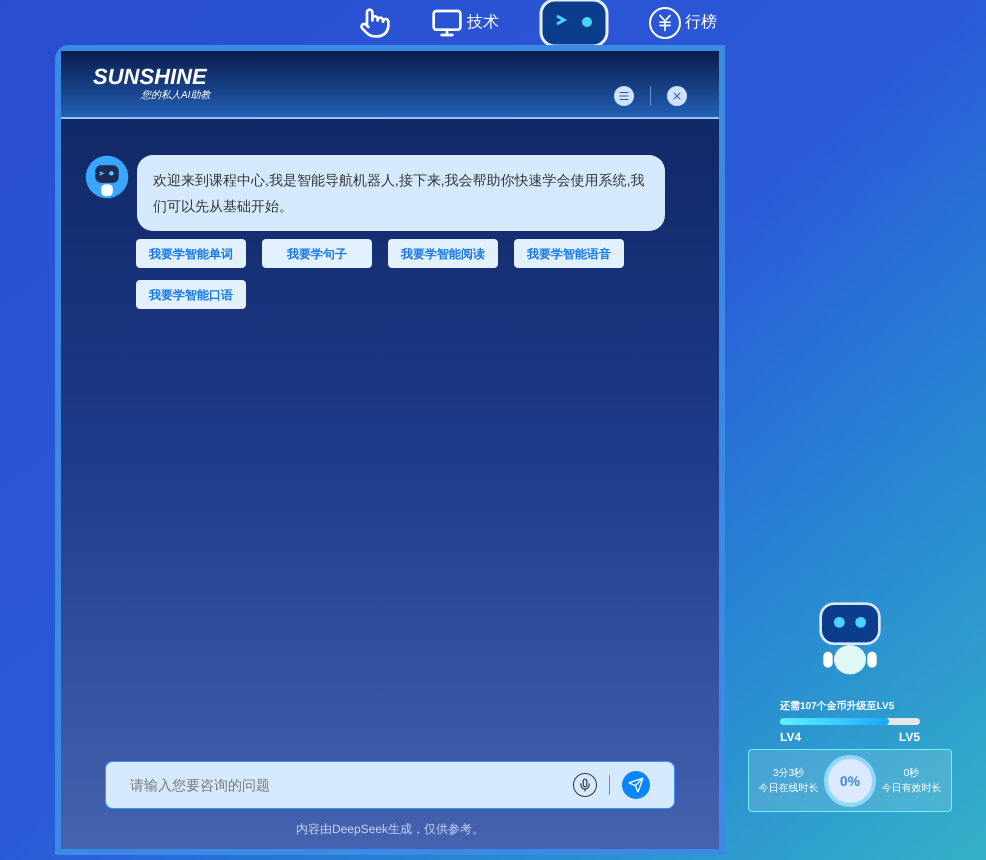 The width and height of the screenshot is (986, 860). I want to click on online-time-value: 3分3秒, so click(788, 773).